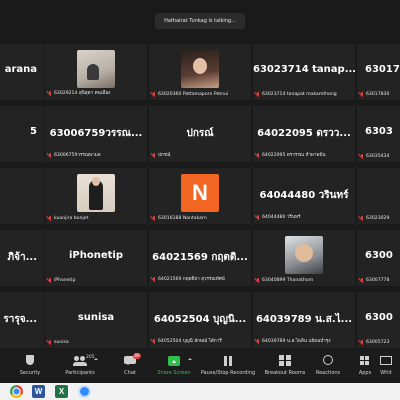  Describe the element at coordinates (137, 356) in the screenshot. I see `chat-unread-badge: 89` at that location.